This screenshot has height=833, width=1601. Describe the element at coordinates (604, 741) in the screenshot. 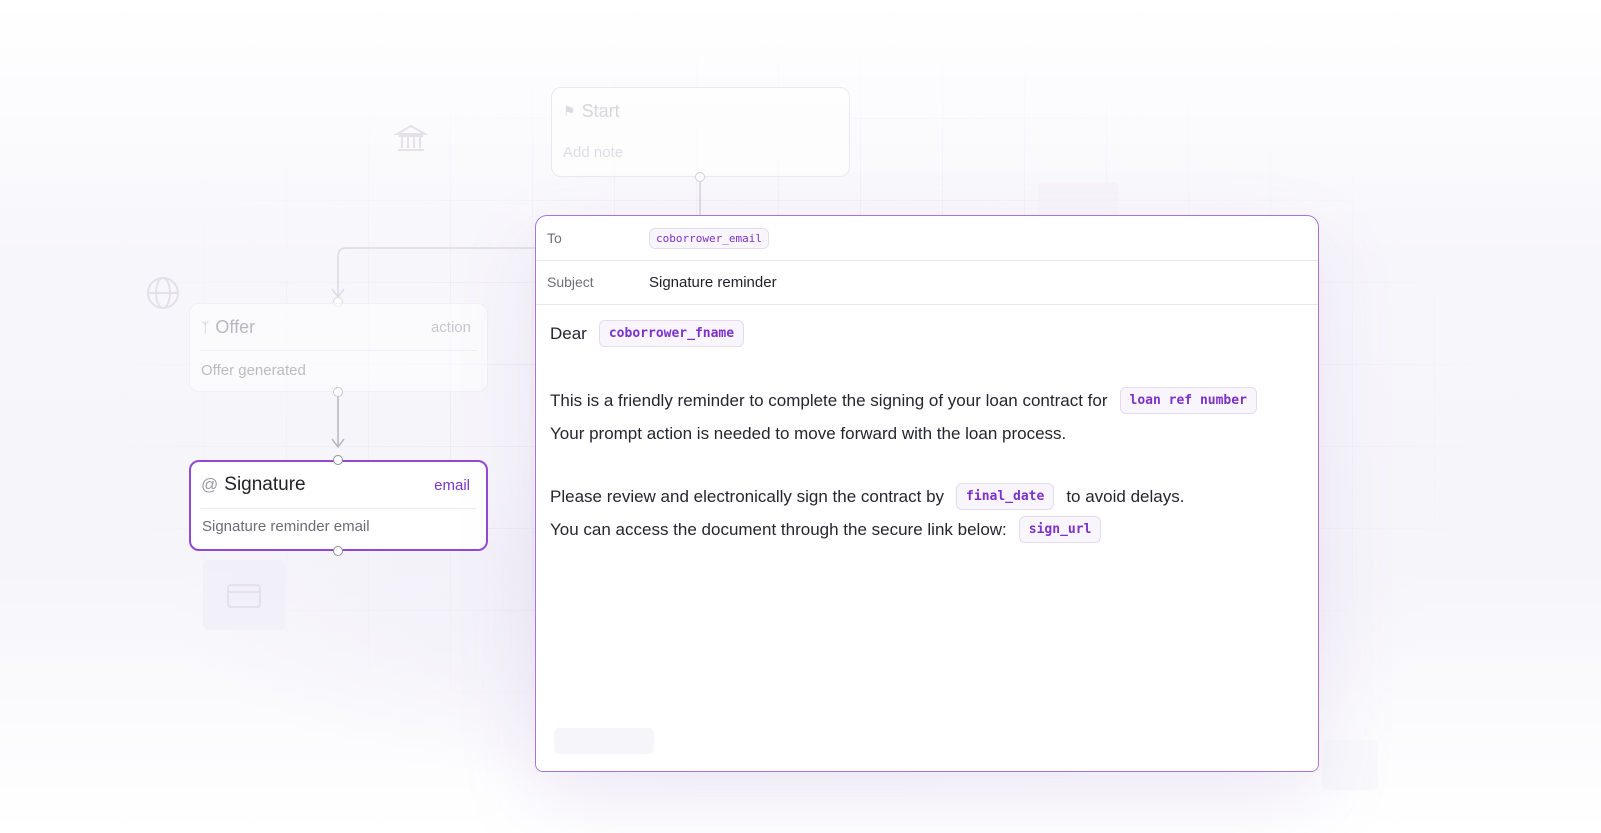

I see `attachment-button` at that location.